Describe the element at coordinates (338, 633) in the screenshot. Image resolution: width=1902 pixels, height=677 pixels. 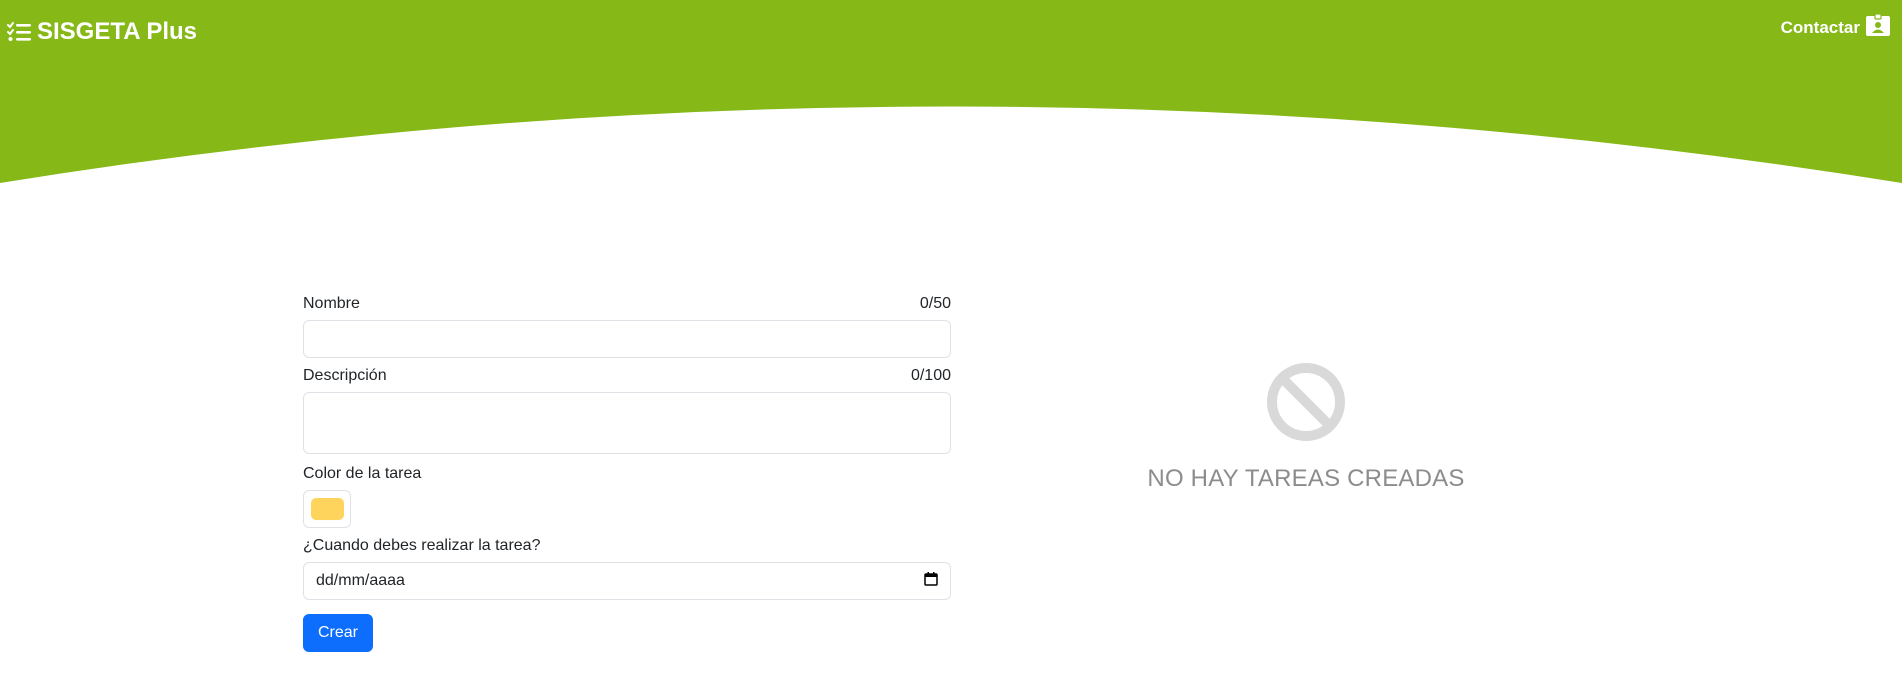
I see `create-button: Crear` at that location.